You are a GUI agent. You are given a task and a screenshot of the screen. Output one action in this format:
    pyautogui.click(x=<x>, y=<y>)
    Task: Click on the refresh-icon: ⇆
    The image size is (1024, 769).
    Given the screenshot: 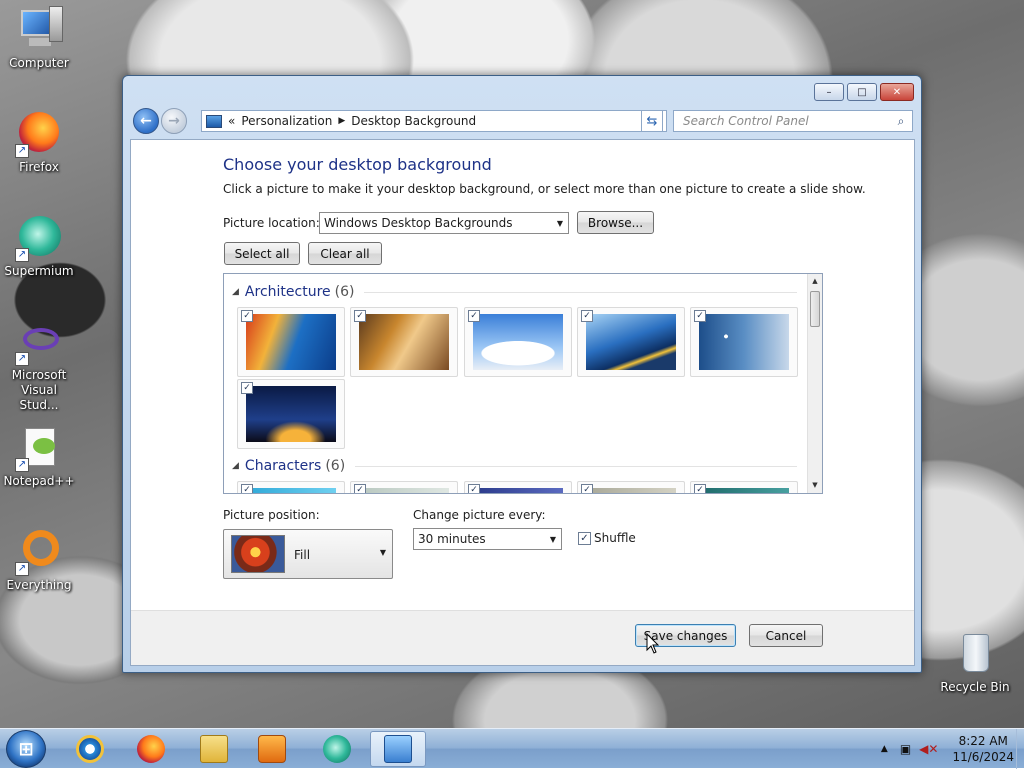 What is the action you would take?
    pyautogui.click(x=652, y=121)
    